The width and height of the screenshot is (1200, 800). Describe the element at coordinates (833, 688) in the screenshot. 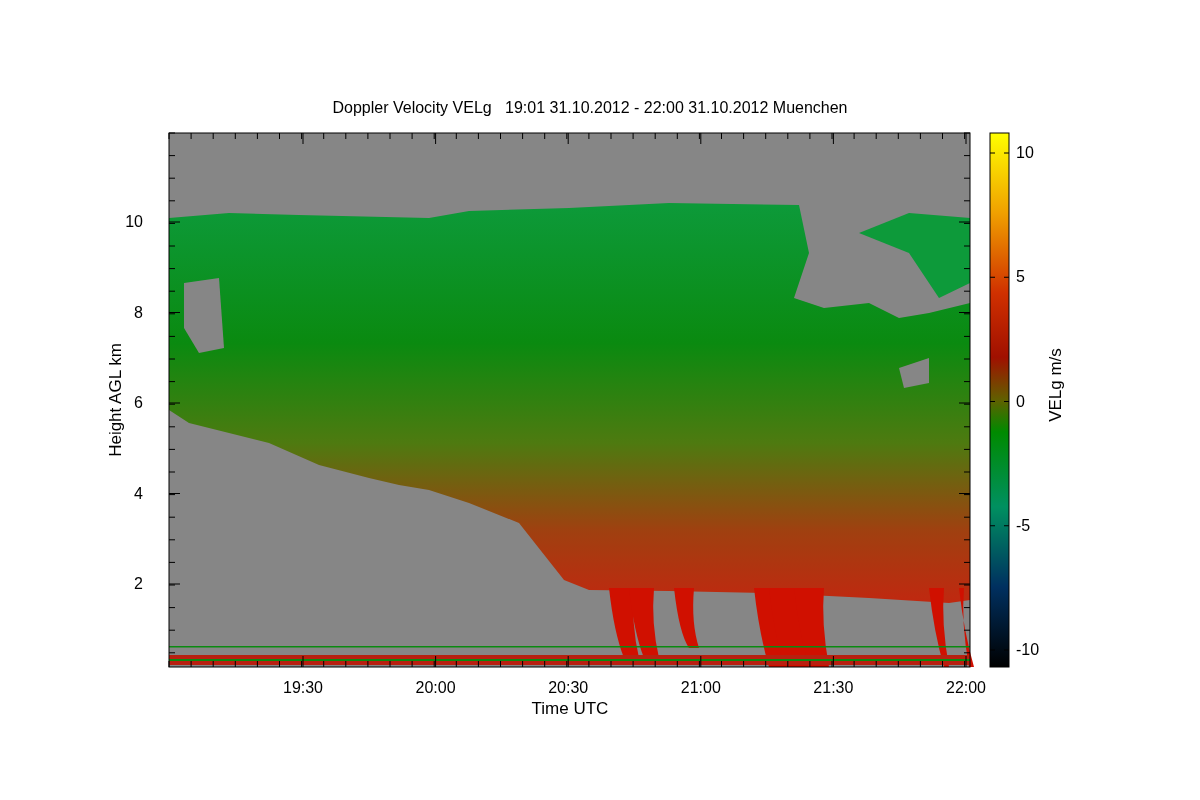

I see `x-tick-label: 21:30` at that location.